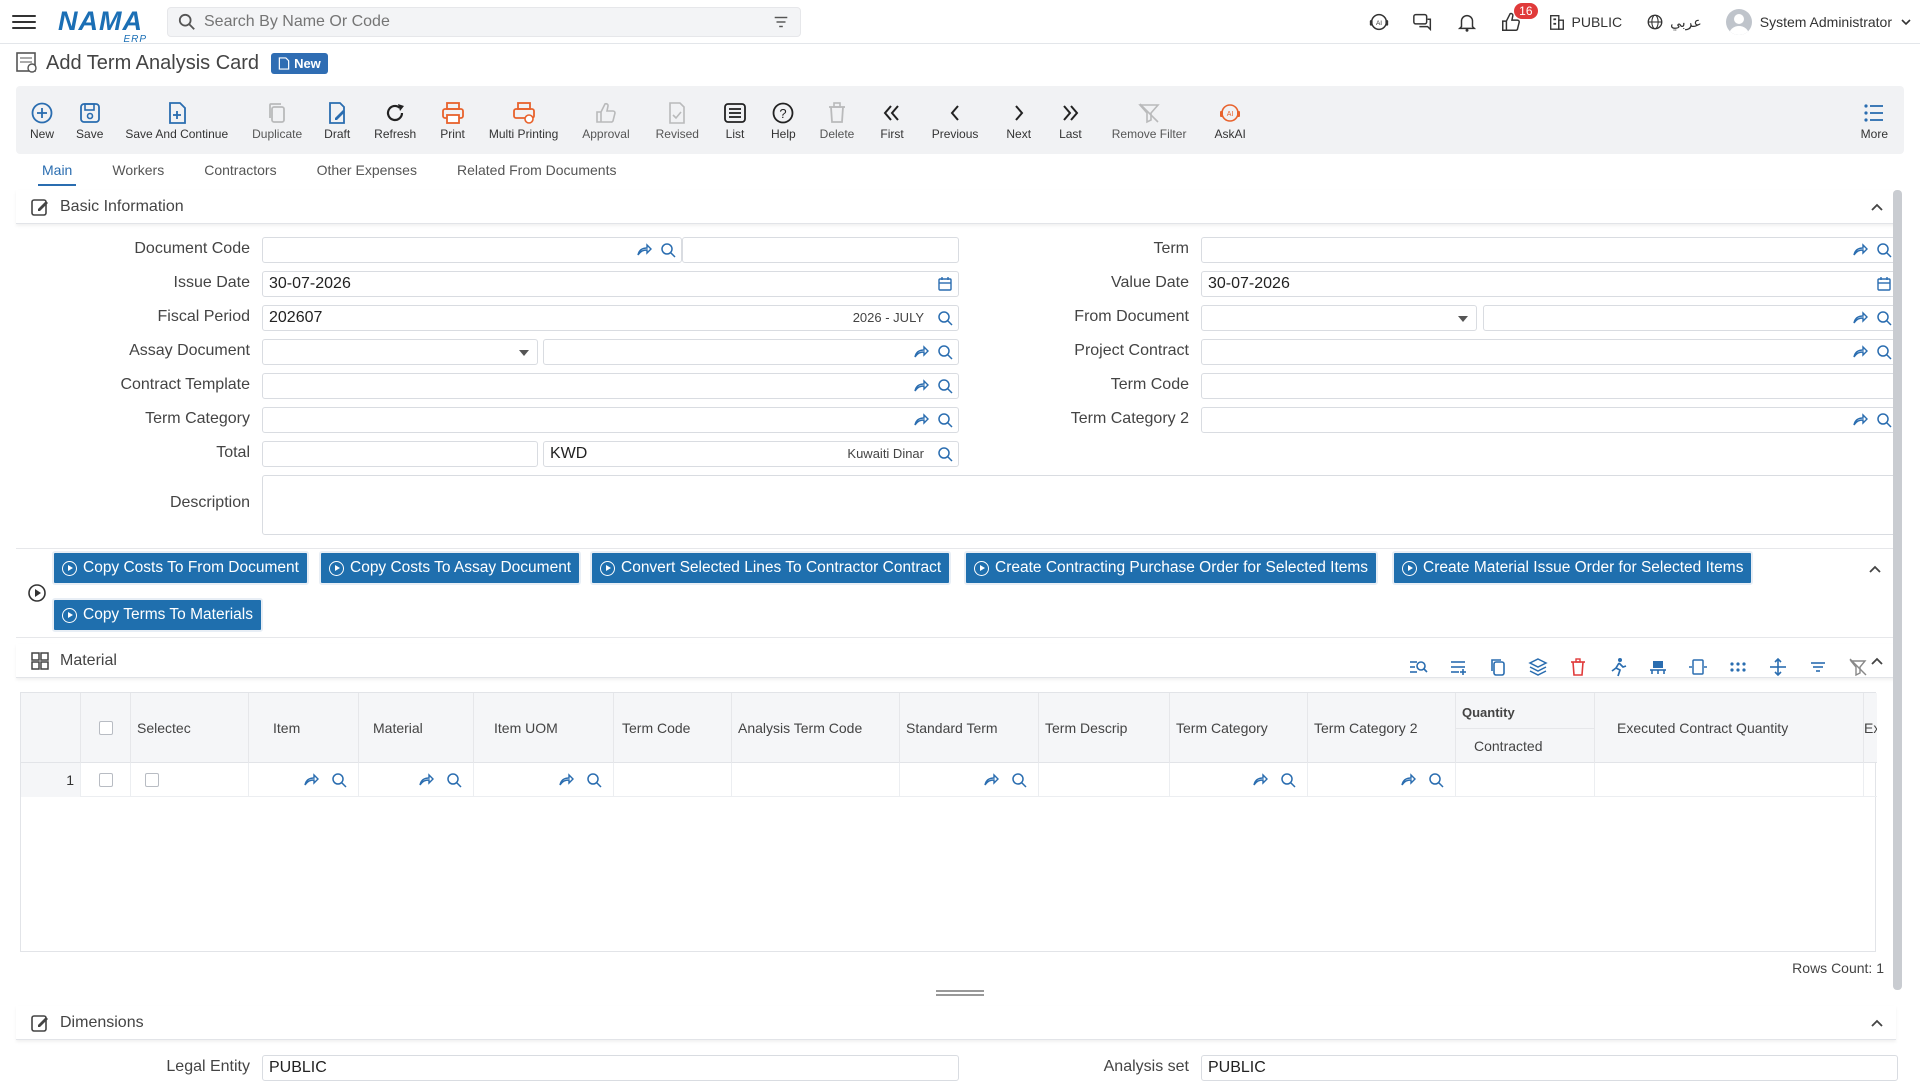 This screenshot has height=1081, width=1920. I want to click on tab-main: Main, so click(57, 173).